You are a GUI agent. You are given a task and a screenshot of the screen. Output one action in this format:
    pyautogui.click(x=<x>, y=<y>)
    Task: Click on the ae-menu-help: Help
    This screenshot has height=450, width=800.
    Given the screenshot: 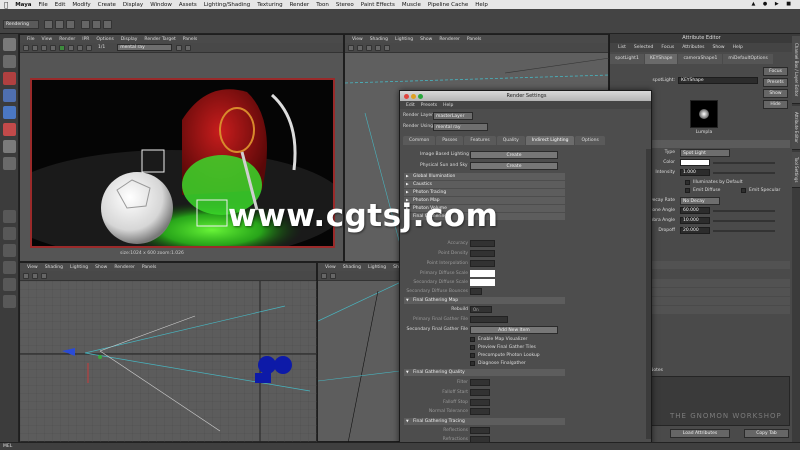 What is the action you would take?
    pyautogui.click(x=738, y=47)
    